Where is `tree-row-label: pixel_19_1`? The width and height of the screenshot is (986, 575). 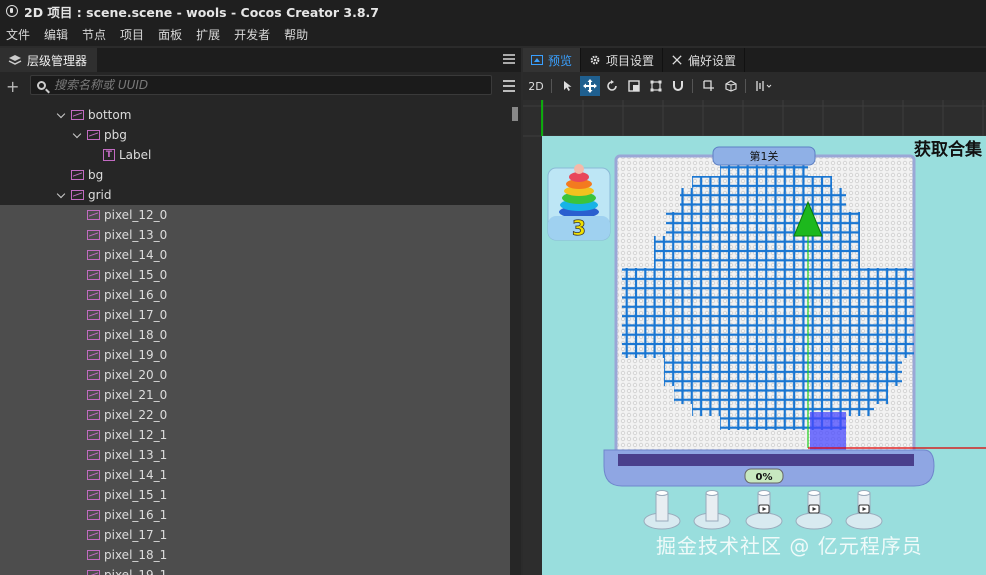 tree-row-label: pixel_19_1 is located at coordinates (136, 571).